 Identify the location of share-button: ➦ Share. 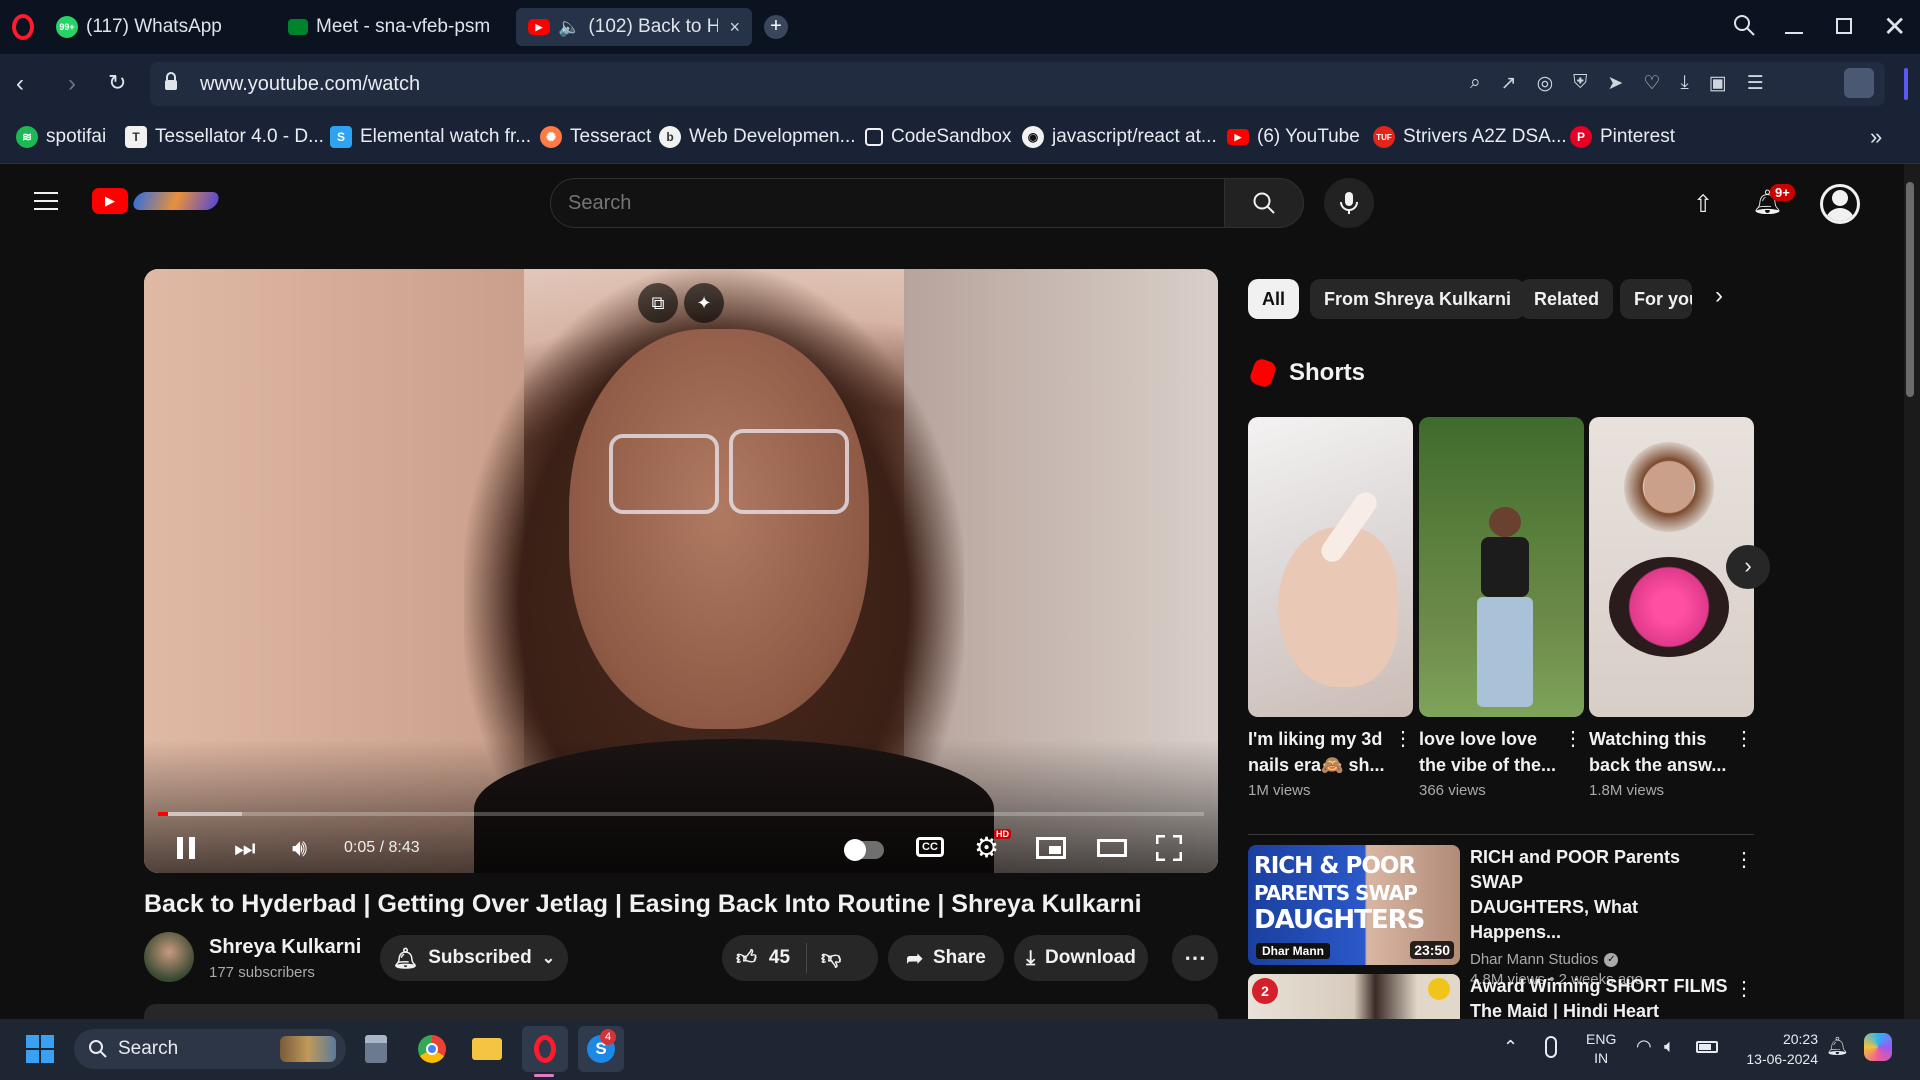
(946, 958).